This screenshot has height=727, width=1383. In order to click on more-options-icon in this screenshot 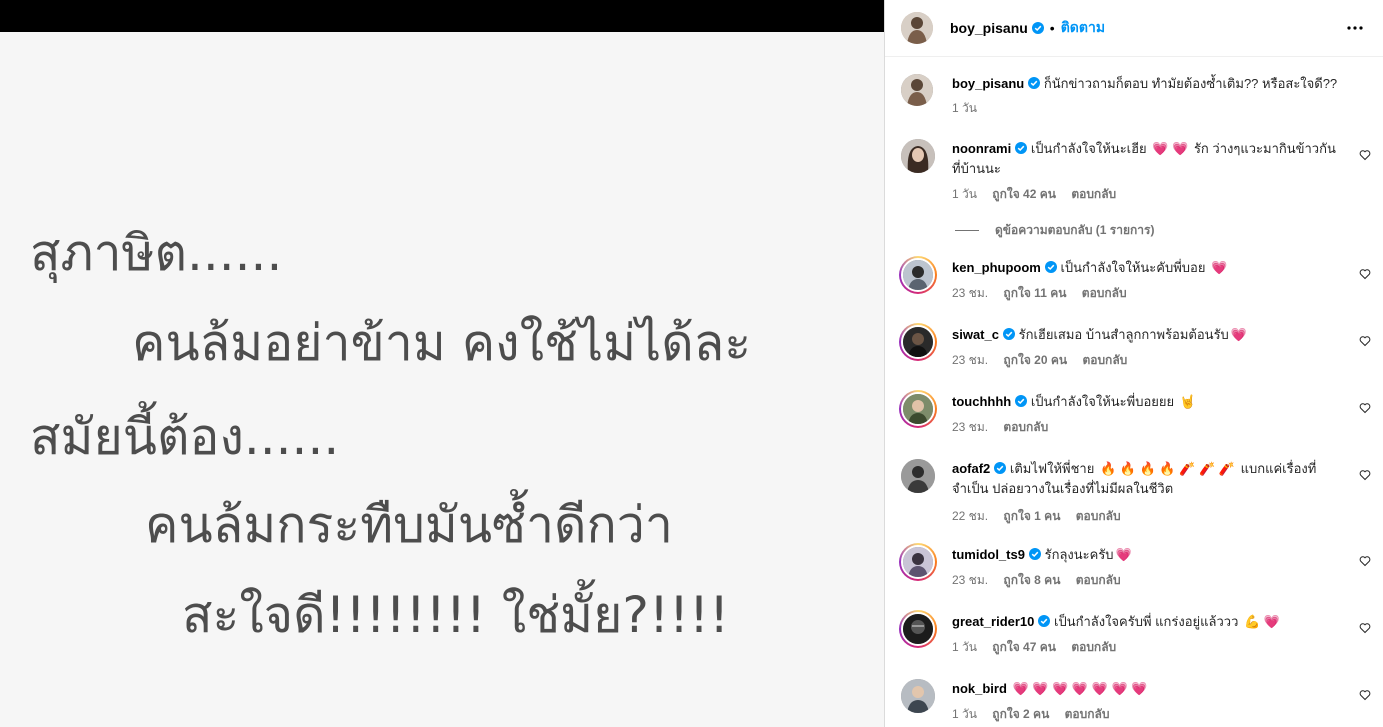, I will do `click(1355, 28)`.